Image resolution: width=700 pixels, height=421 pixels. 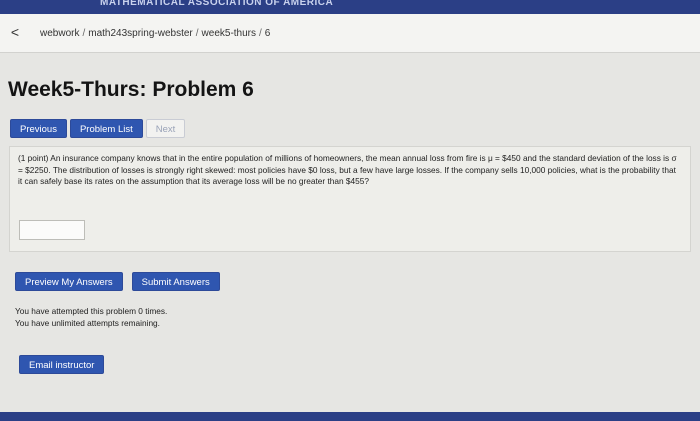 What do you see at coordinates (165, 128) in the screenshot?
I see `next-button: Next` at bounding box center [165, 128].